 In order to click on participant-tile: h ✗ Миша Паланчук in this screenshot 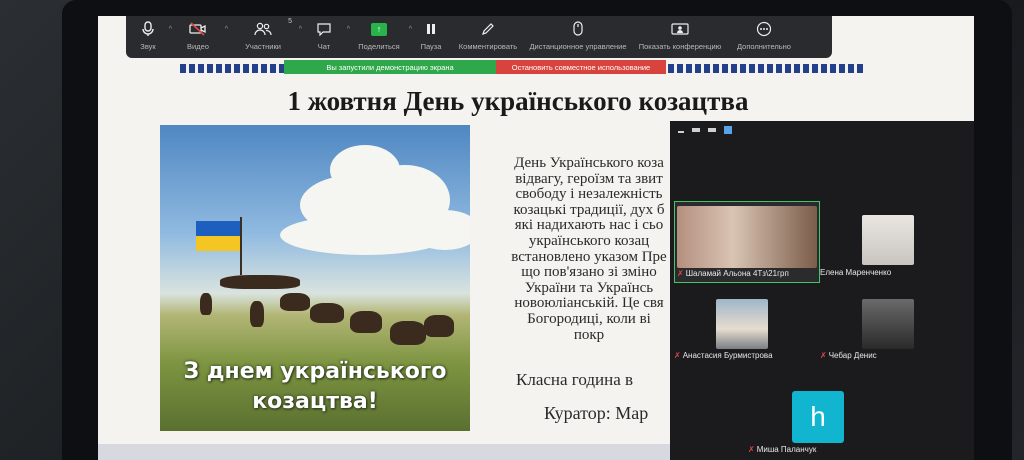, I will do `click(821, 417)`.